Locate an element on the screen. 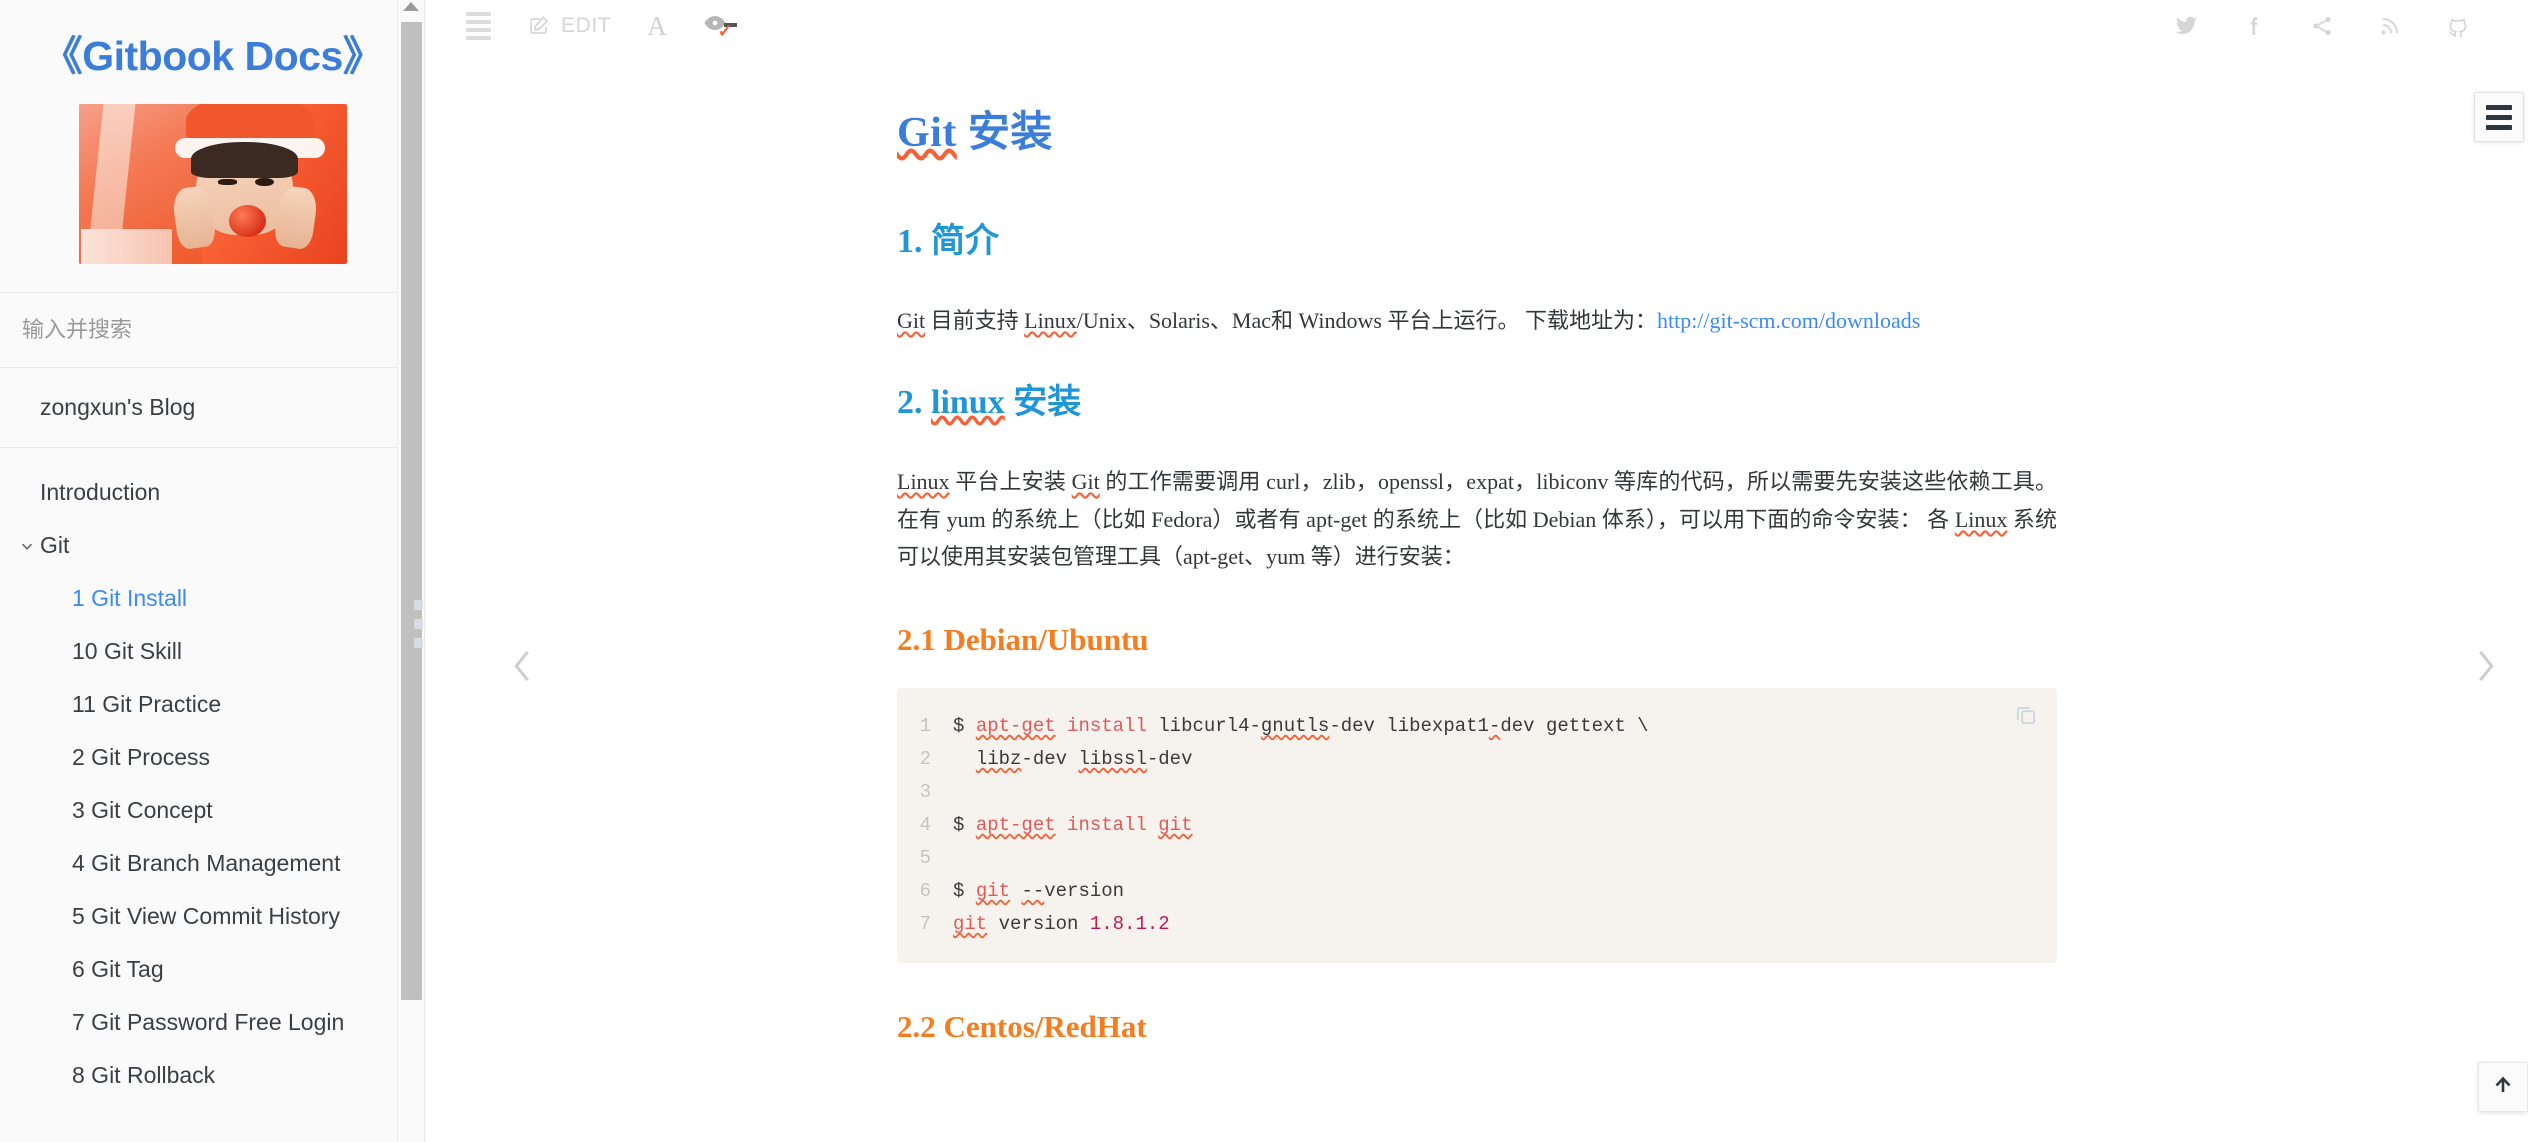  font-settings-button: A is located at coordinates (657, 26).